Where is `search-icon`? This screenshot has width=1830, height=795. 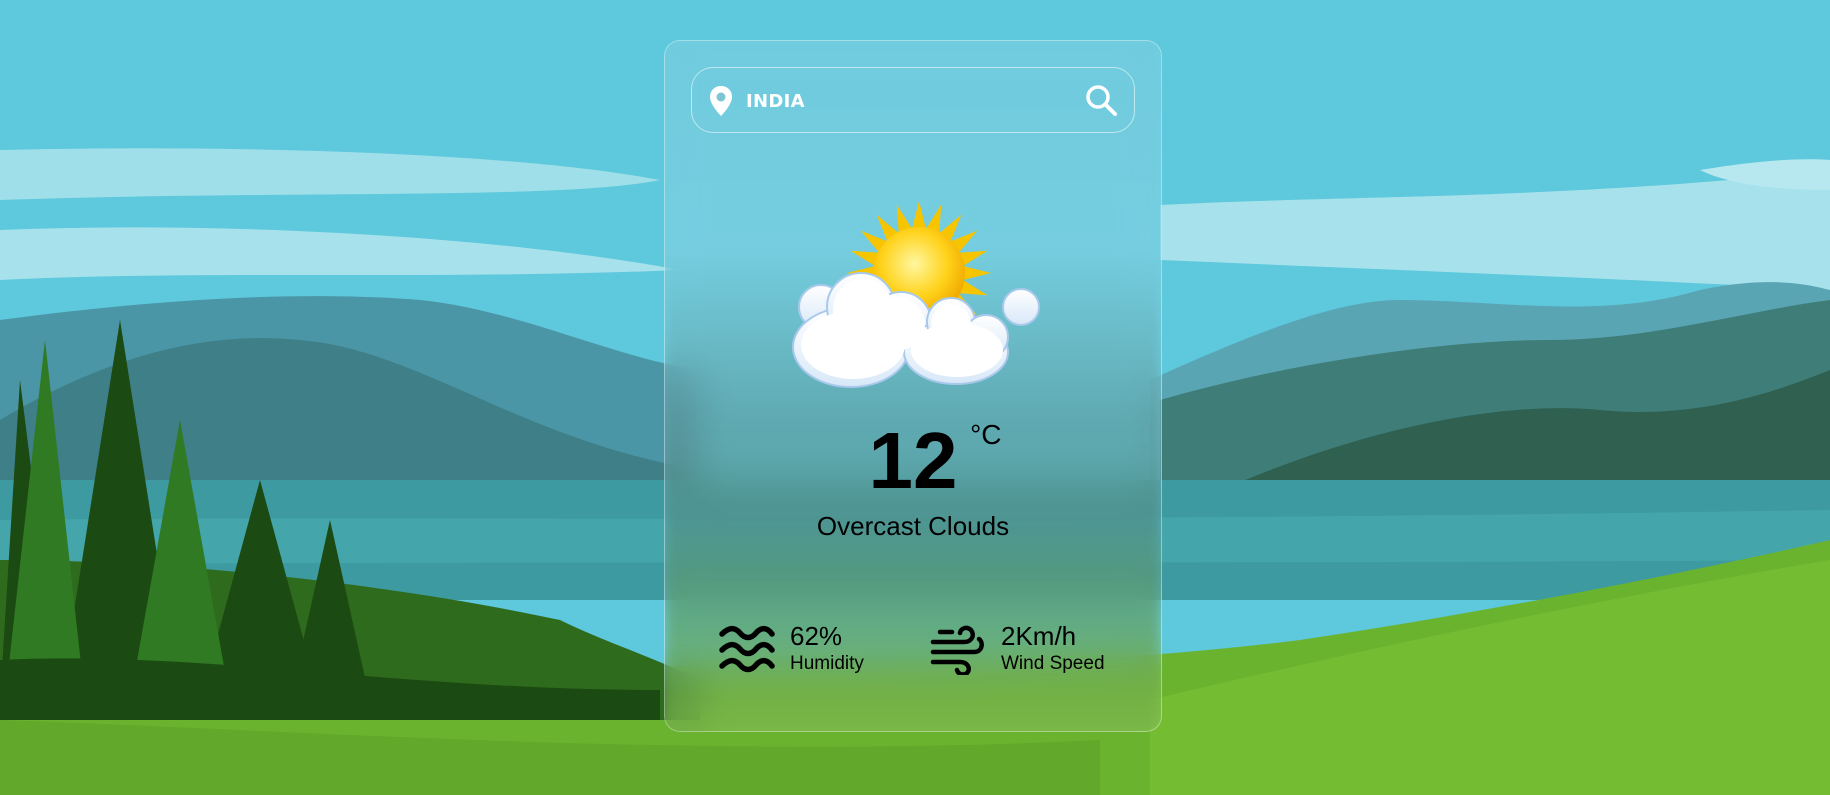
search-icon is located at coordinates (1101, 100).